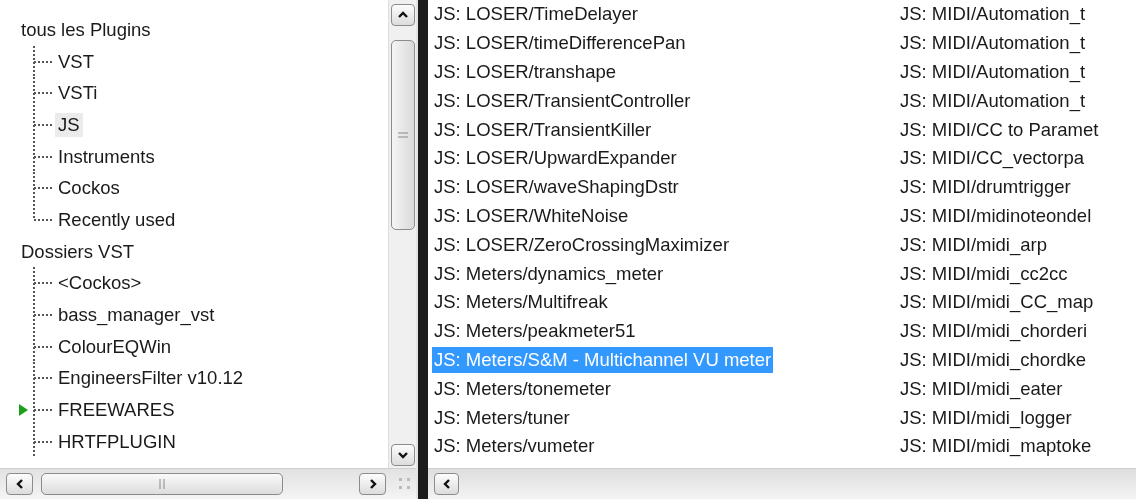 The width and height of the screenshot is (1136, 499). Describe the element at coordinates (986, 417) in the screenshot. I see `plugin-item: JS: MIDI/midi_logger` at that location.